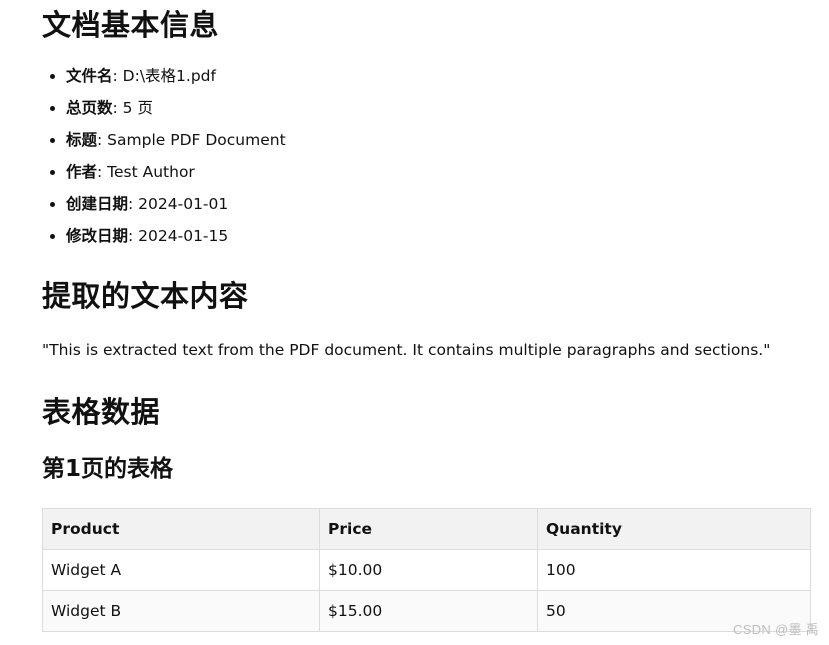 The image size is (829, 645). Describe the element at coordinates (97, 236) in the screenshot. I see `info-label: 修改日期` at that location.